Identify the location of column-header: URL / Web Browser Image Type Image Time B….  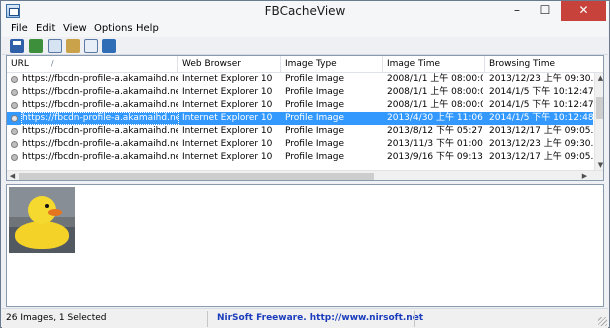
(305, 64).